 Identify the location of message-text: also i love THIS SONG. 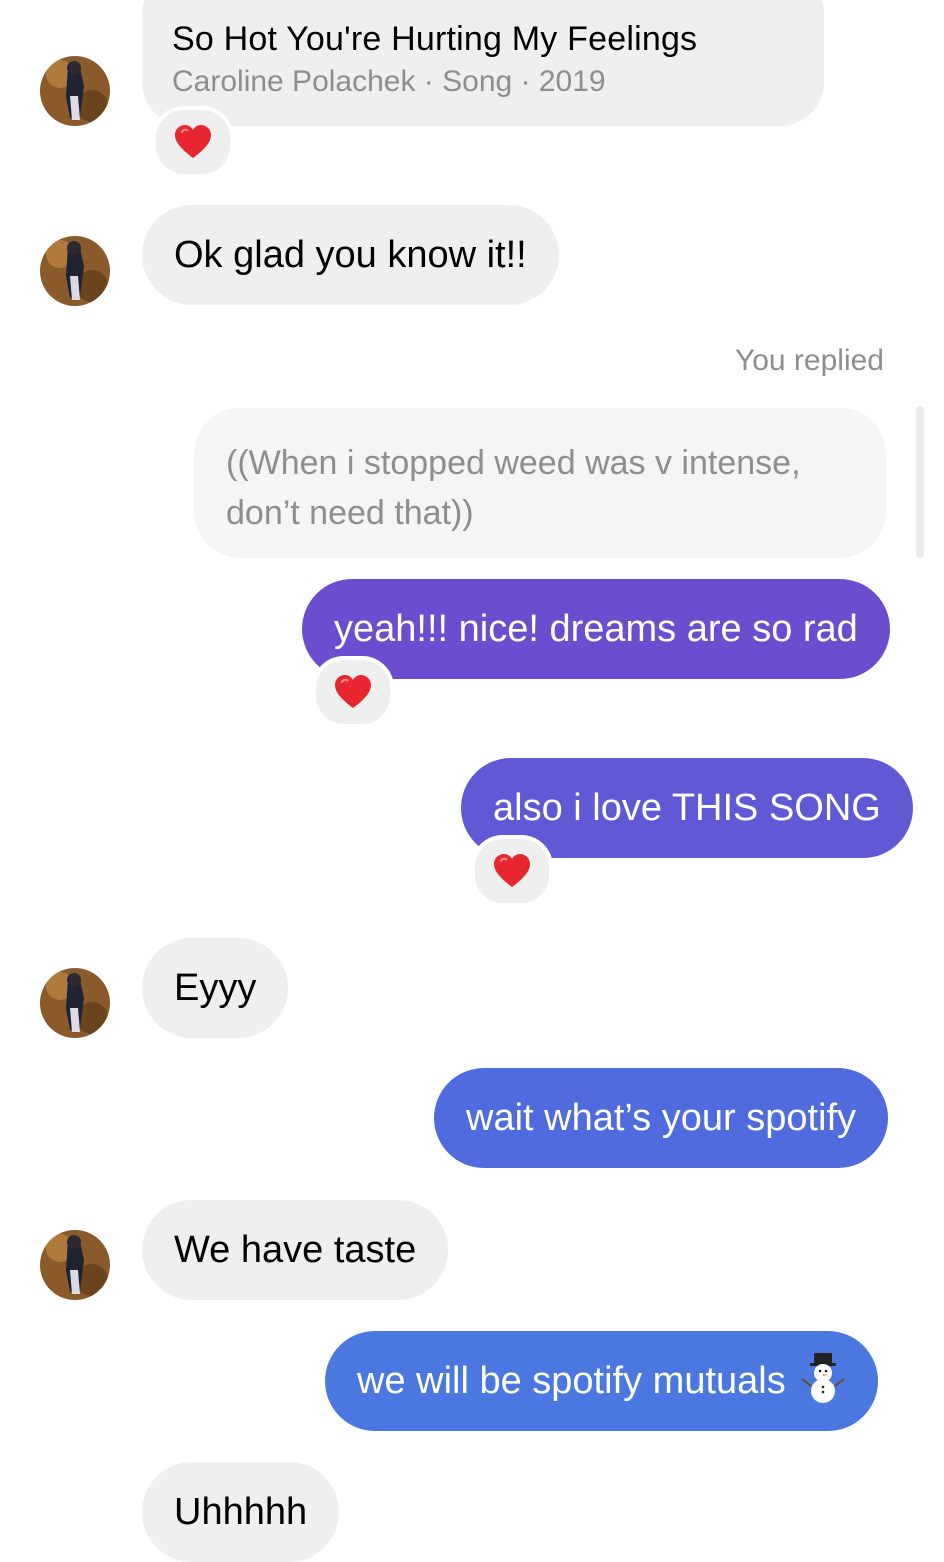
(687, 808).